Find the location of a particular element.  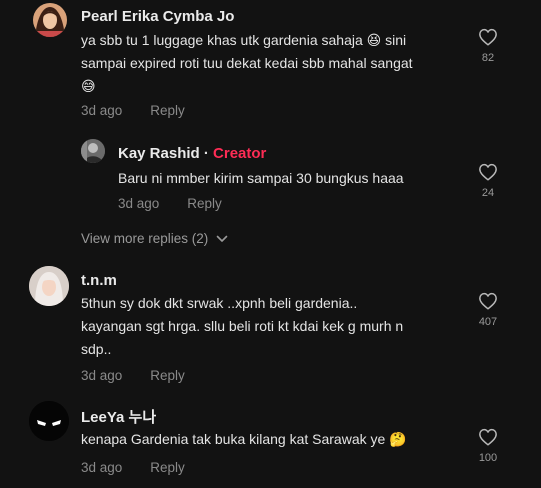

like-button: 24 is located at coordinates (488, 181).